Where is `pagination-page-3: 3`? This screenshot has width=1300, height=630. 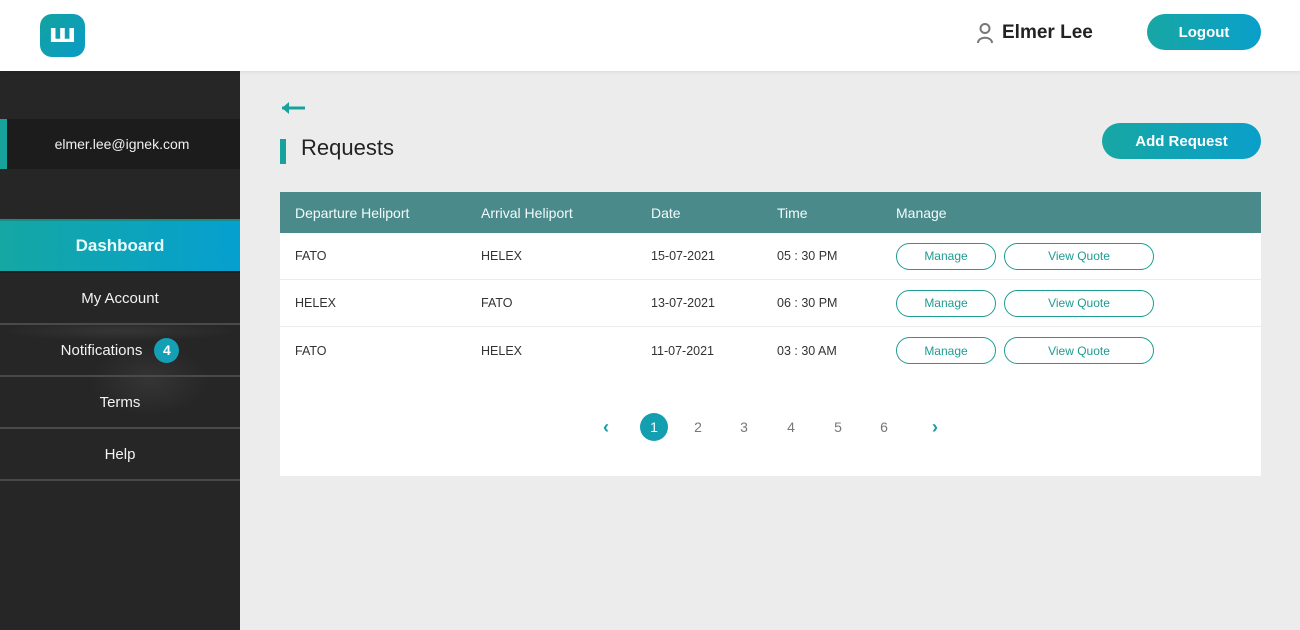 pagination-page-3: 3 is located at coordinates (744, 427).